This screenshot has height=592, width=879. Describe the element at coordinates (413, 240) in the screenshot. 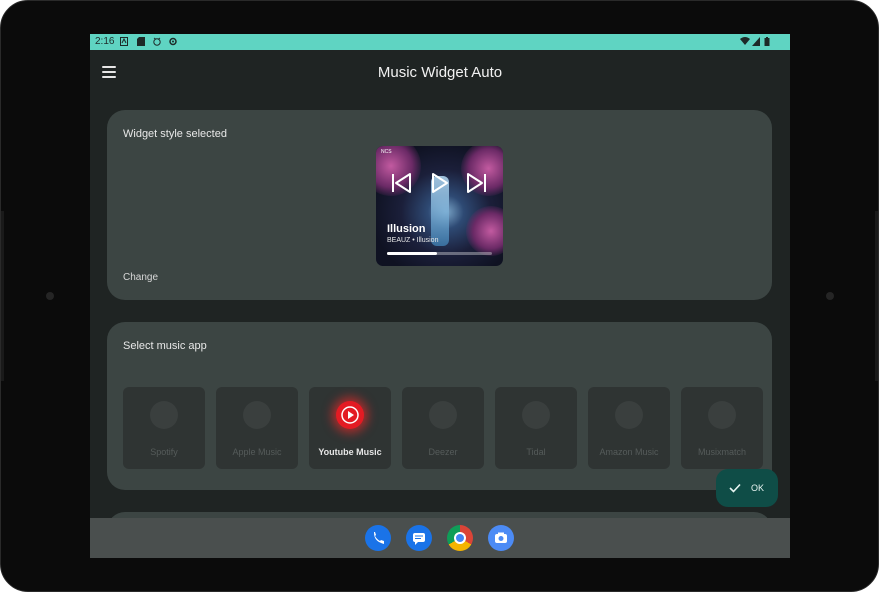

I see `song-artist: BEAUZ • Illusion` at that location.